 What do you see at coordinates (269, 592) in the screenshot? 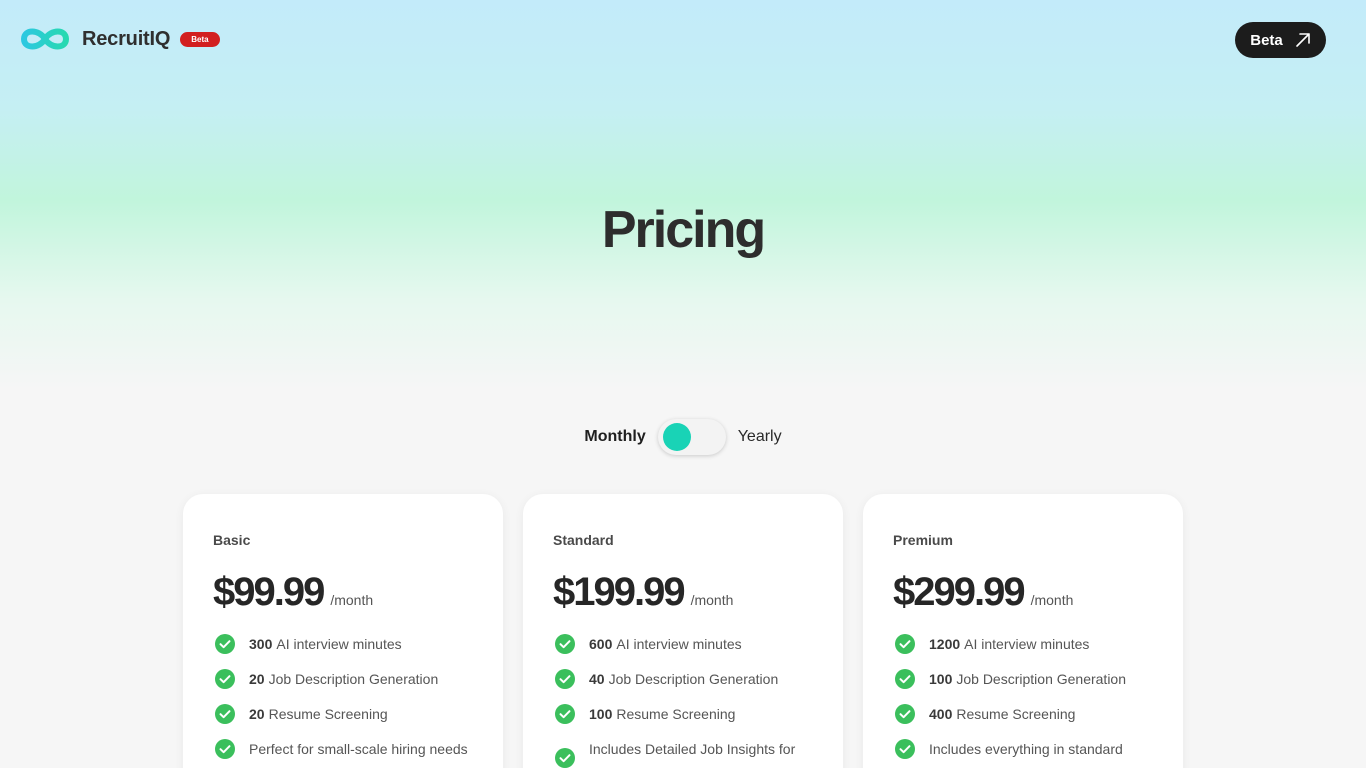
I see `plan-price: $99.99` at bounding box center [269, 592].